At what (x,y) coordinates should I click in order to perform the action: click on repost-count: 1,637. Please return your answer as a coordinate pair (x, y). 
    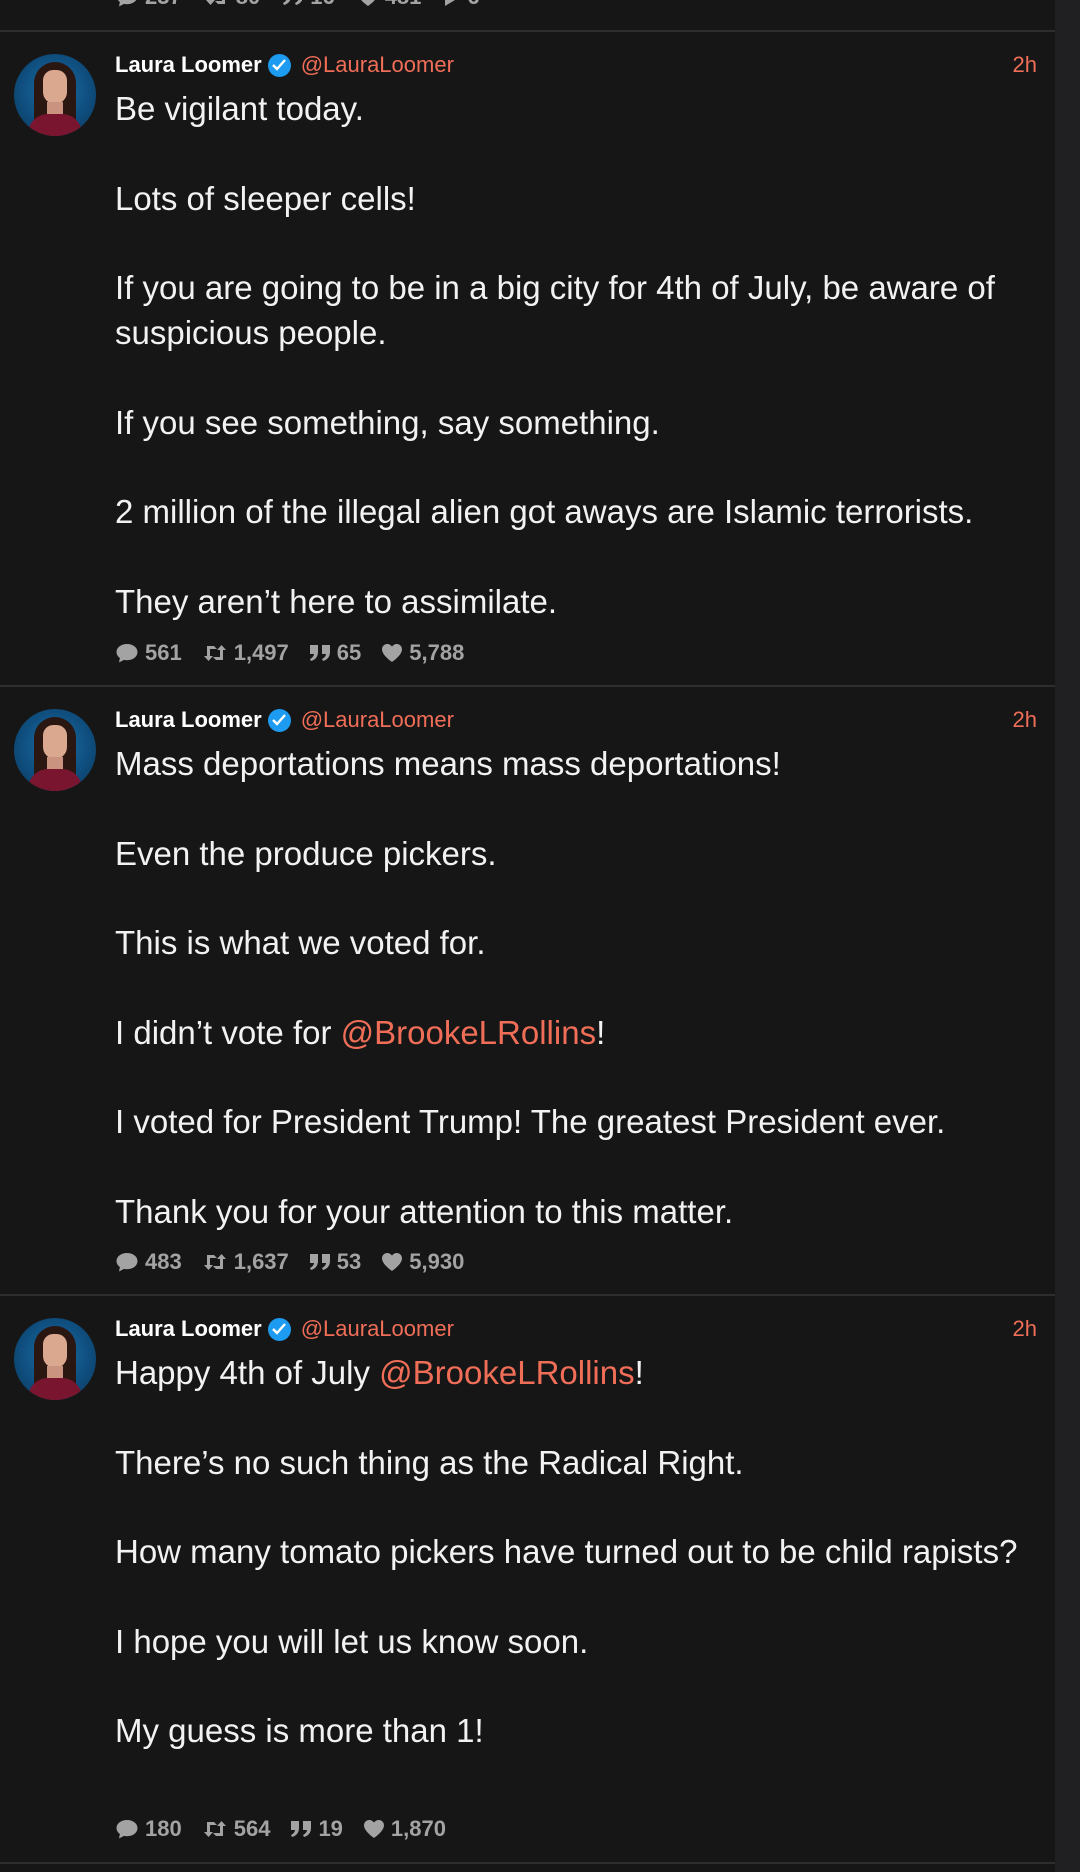
    Looking at the image, I should click on (261, 1261).